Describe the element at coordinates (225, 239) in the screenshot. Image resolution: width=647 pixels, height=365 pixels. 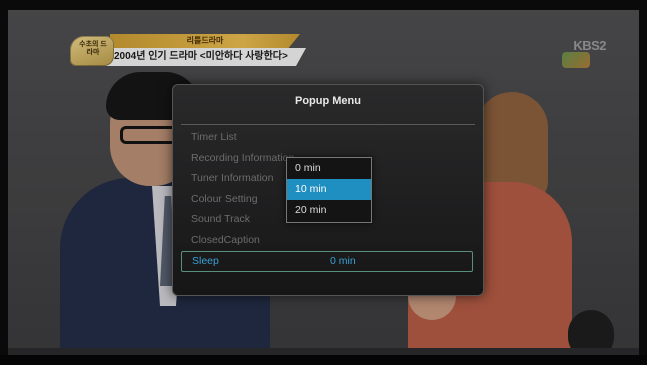
I see `menu-item-label: ClosedCaption` at that location.